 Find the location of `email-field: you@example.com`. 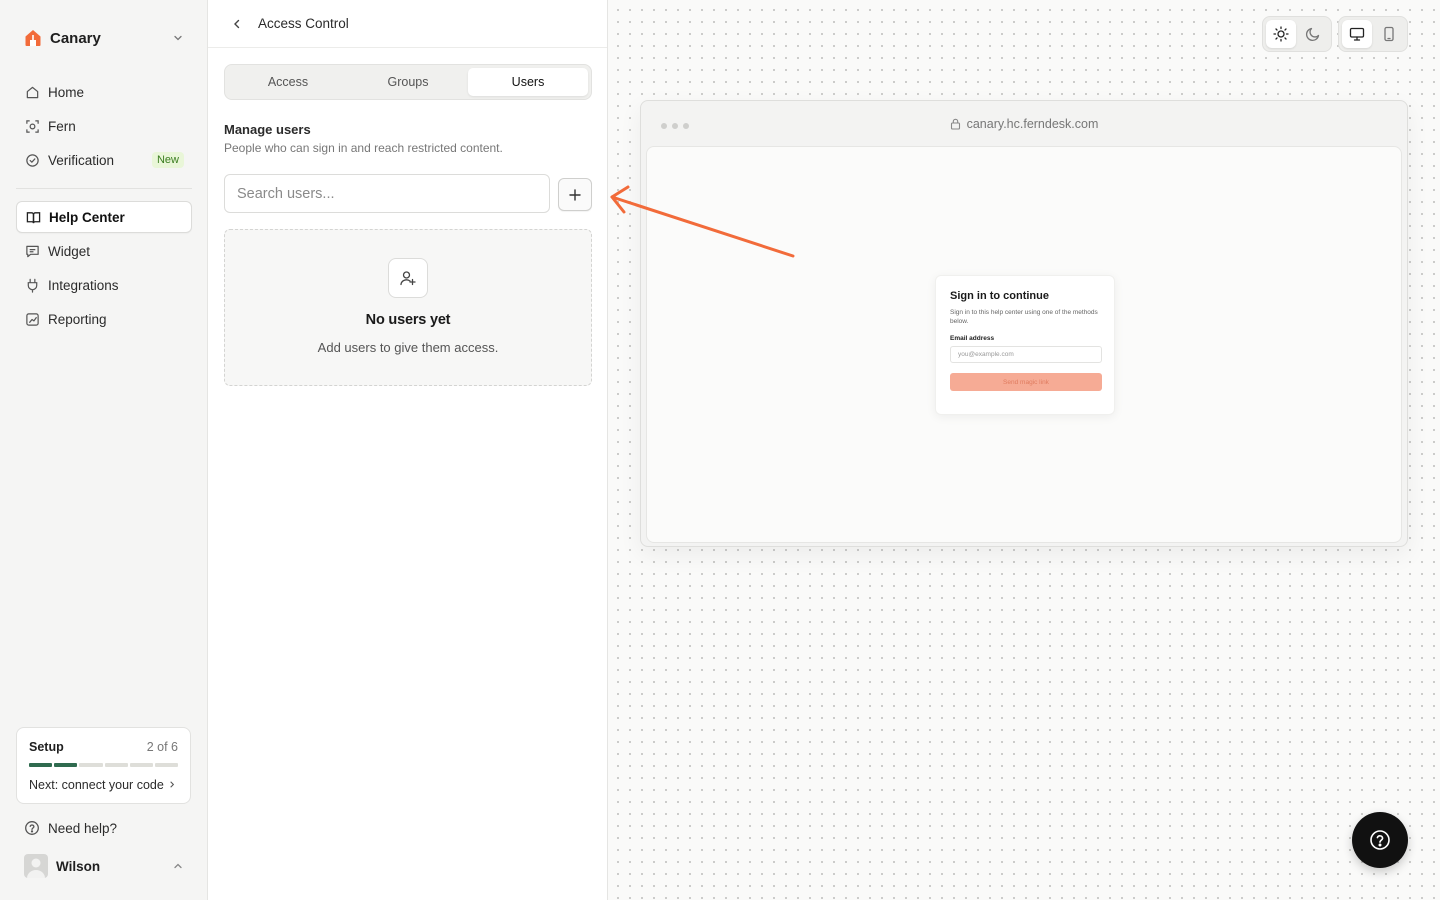

email-field: you@example.com is located at coordinates (1026, 354).